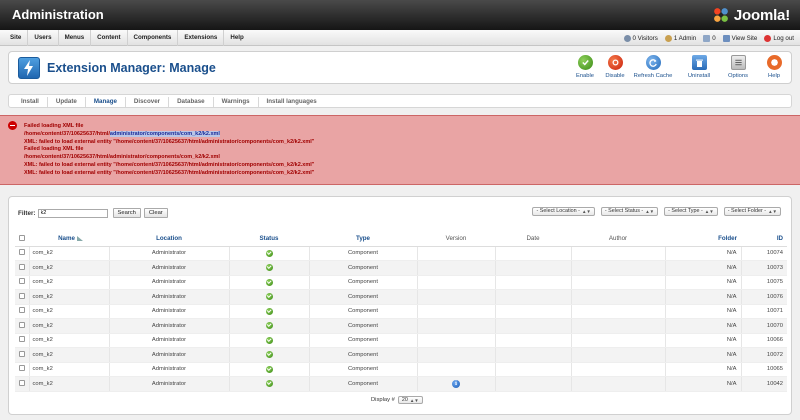  I want to click on options-button: Options, so click(738, 68).